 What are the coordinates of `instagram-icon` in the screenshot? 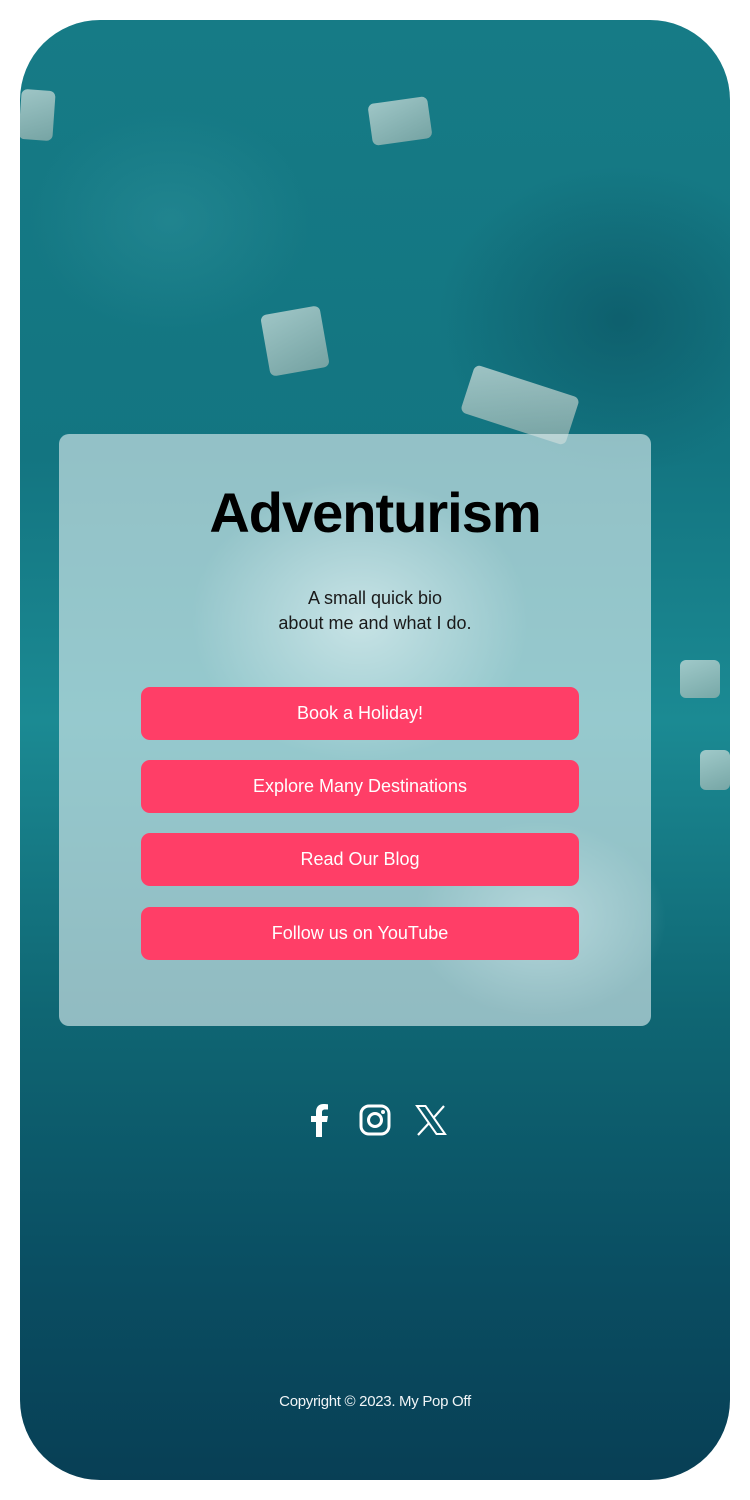 It's located at (375, 1120).